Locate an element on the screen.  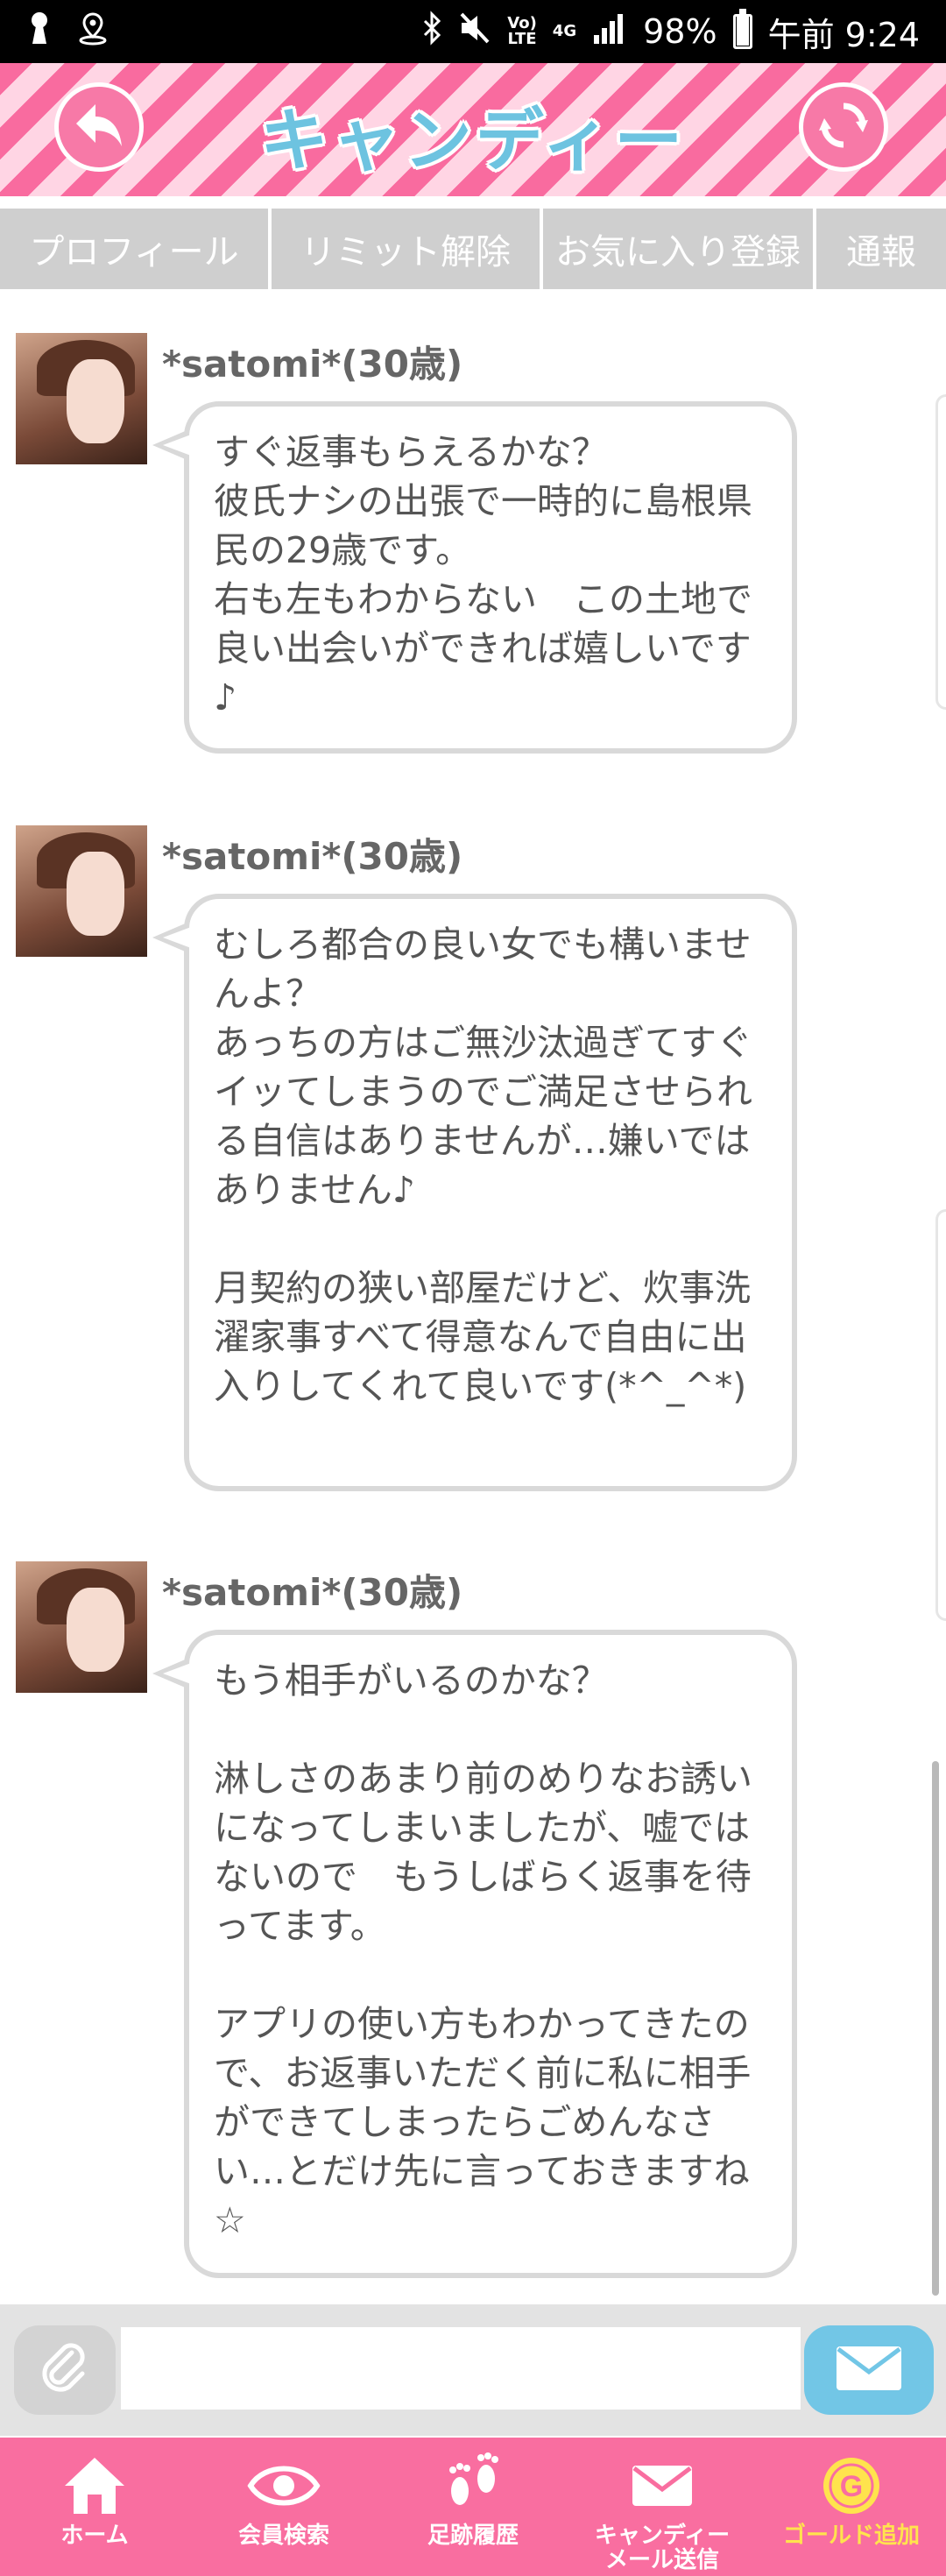
tab-favorite: お気に入り登録 is located at coordinates (678, 249).